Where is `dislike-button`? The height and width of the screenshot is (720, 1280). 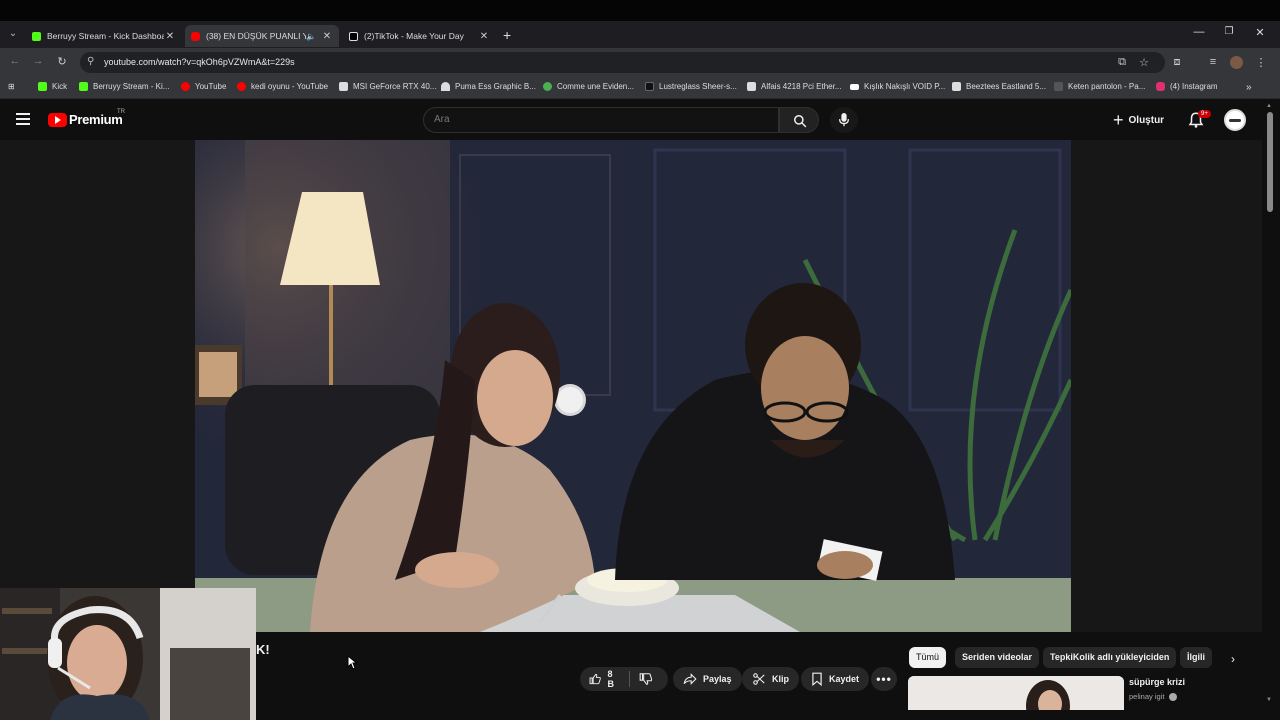
dislike-button is located at coordinates (649, 679).